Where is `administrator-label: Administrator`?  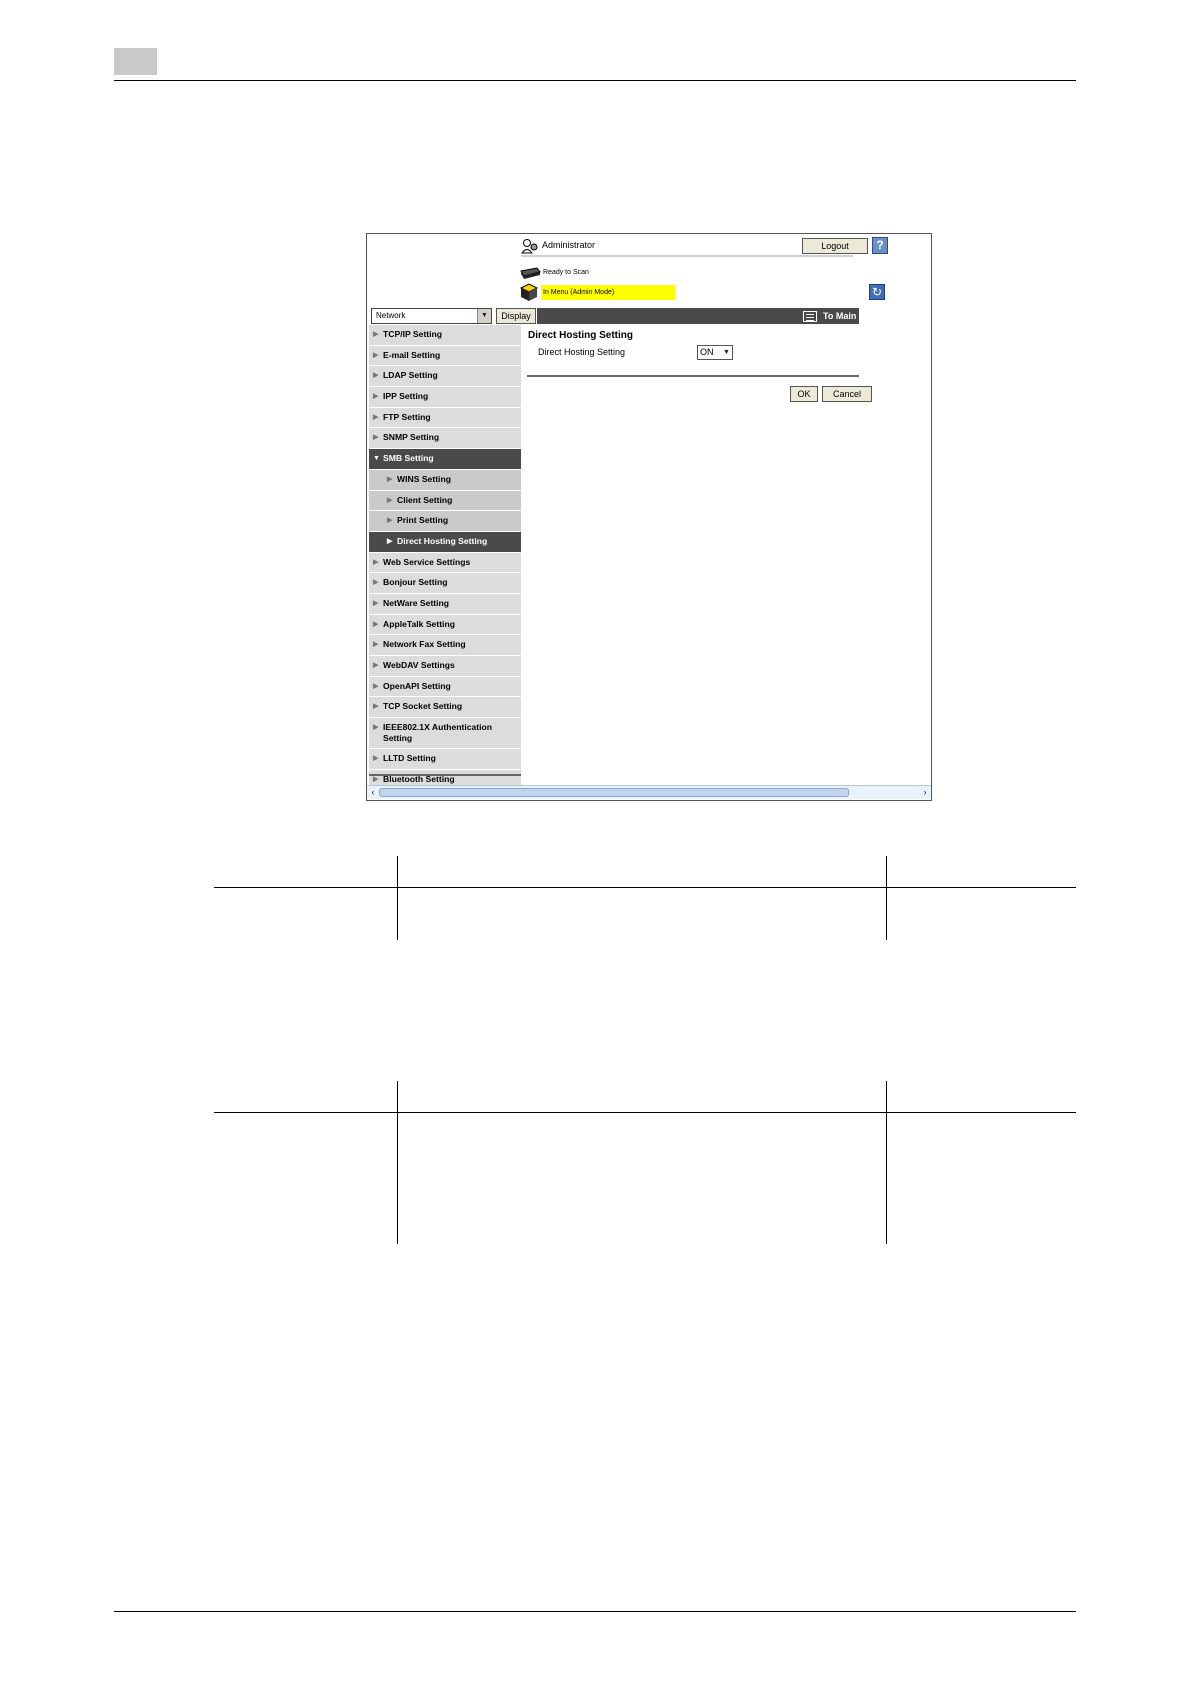
administrator-label: Administrator is located at coordinates (569, 245).